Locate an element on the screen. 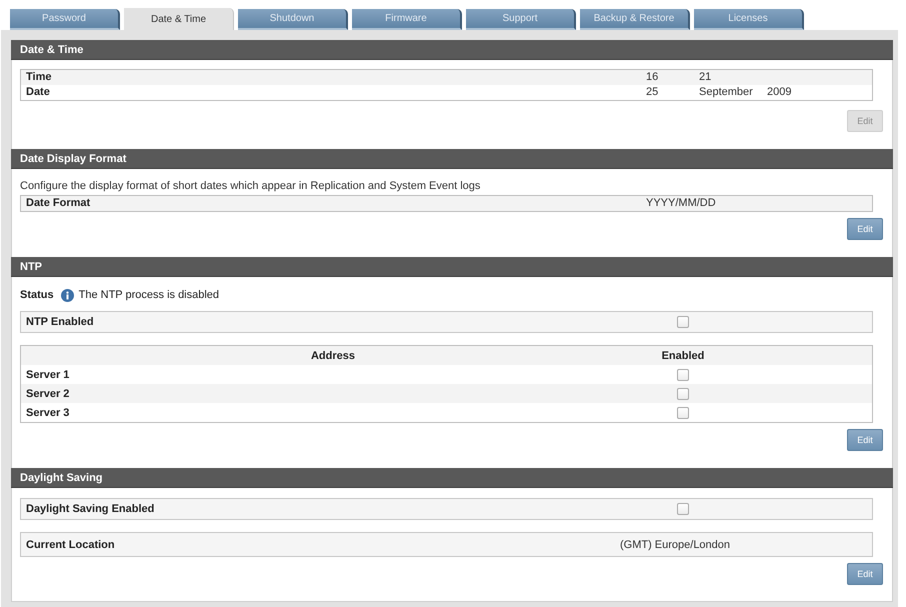  row-value: September is located at coordinates (726, 92).